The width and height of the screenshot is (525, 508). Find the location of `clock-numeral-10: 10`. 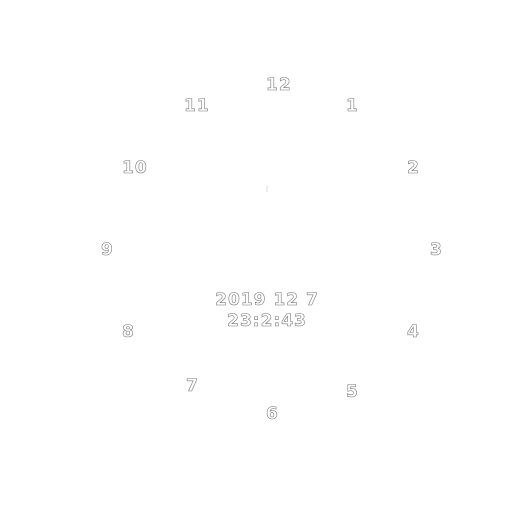

clock-numeral-10: 10 is located at coordinates (135, 168).